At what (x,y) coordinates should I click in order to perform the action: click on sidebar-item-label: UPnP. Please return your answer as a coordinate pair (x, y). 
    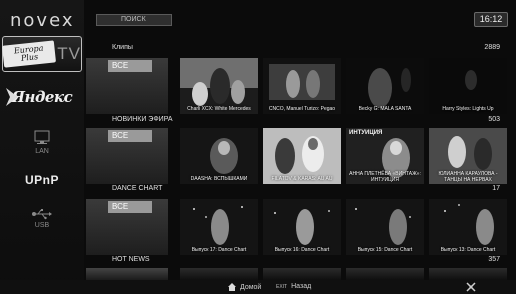
    Looking at the image, I should click on (41, 180).